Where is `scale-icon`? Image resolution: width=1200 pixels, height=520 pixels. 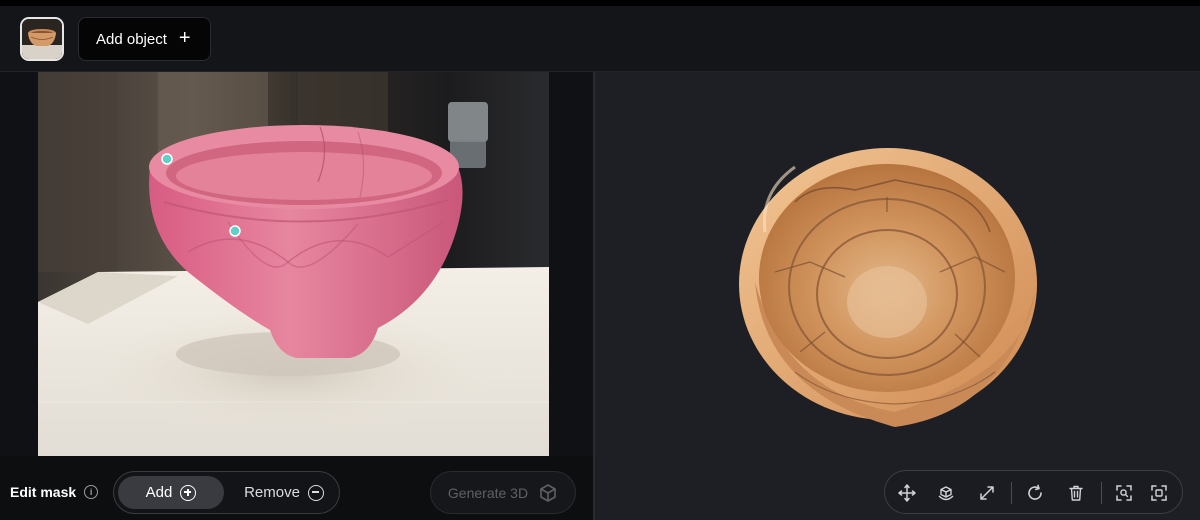 scale-icon is located at coordinates (987, 493).